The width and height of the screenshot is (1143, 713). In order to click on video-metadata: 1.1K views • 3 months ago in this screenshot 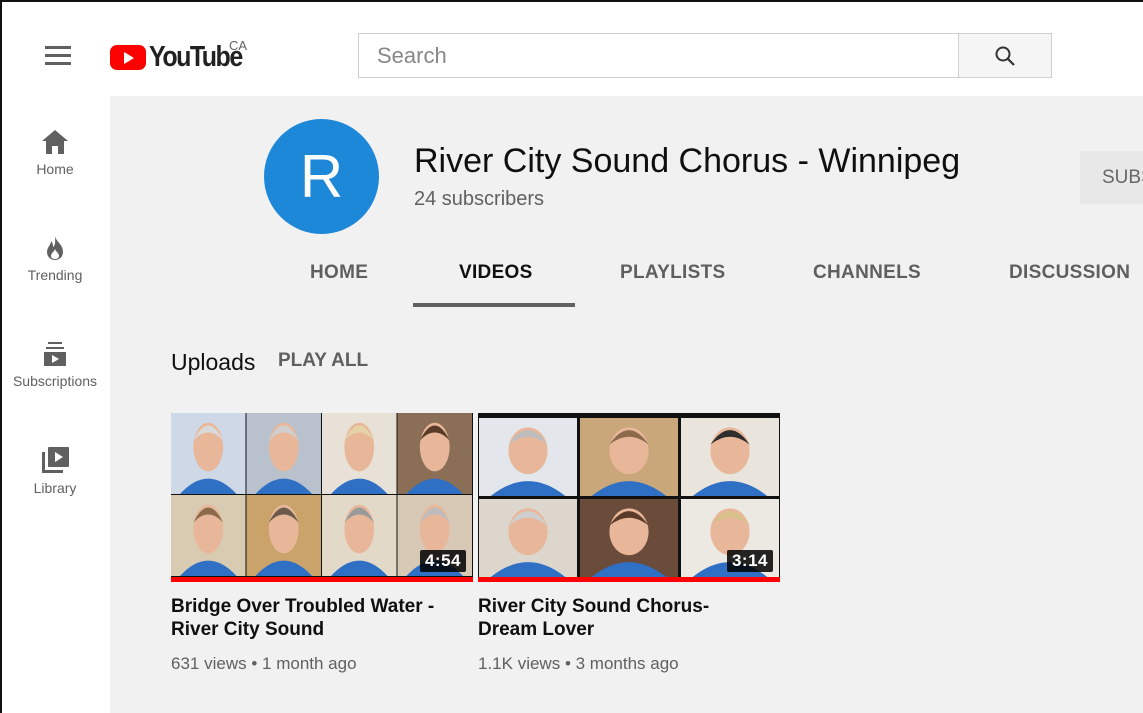, I will do `click(629, 664)`.